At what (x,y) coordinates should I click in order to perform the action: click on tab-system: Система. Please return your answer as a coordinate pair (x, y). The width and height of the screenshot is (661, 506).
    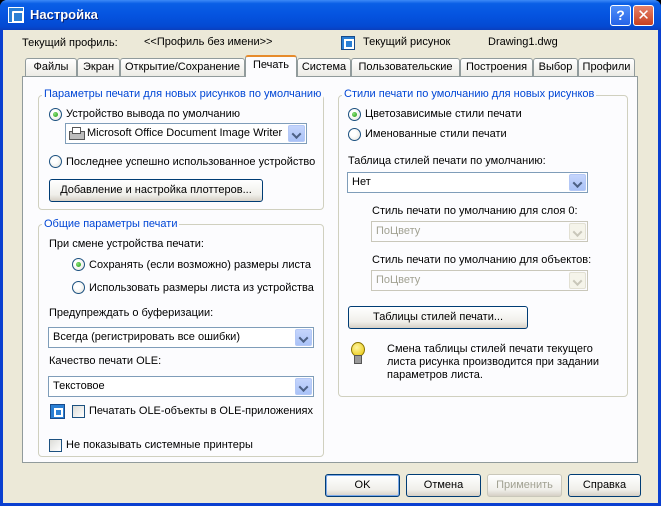
    Looking at the image, I should click on (324, 67).